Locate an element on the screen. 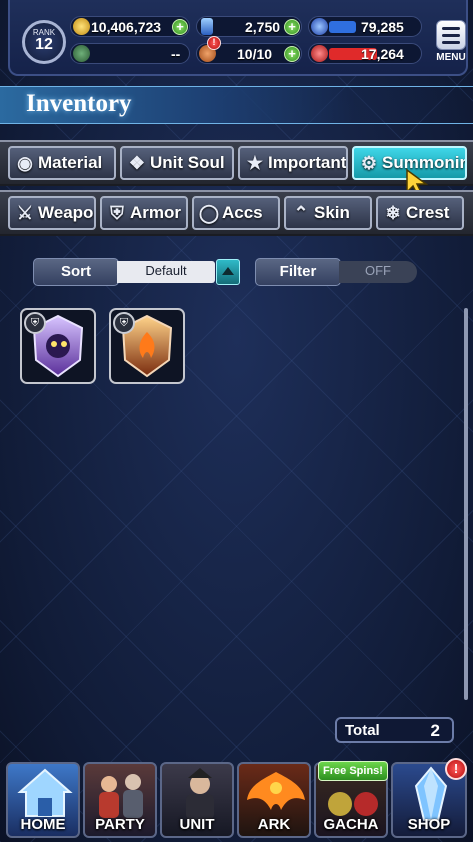 This screenshot has width=473, height=842. tab-skin: ⌃ Skin is located at coordinates (328, 213).